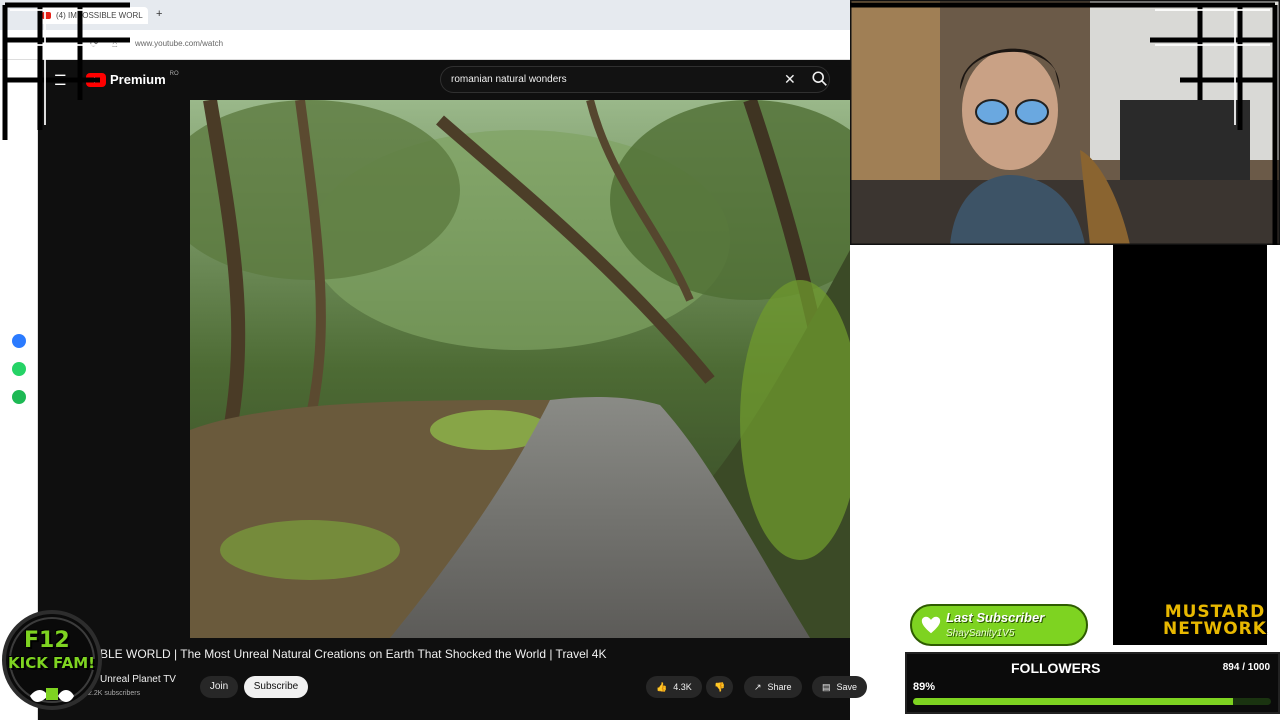  Describe the element at coordinates (174, 73) in the screenshot. I see `country-code: RO` at that location.